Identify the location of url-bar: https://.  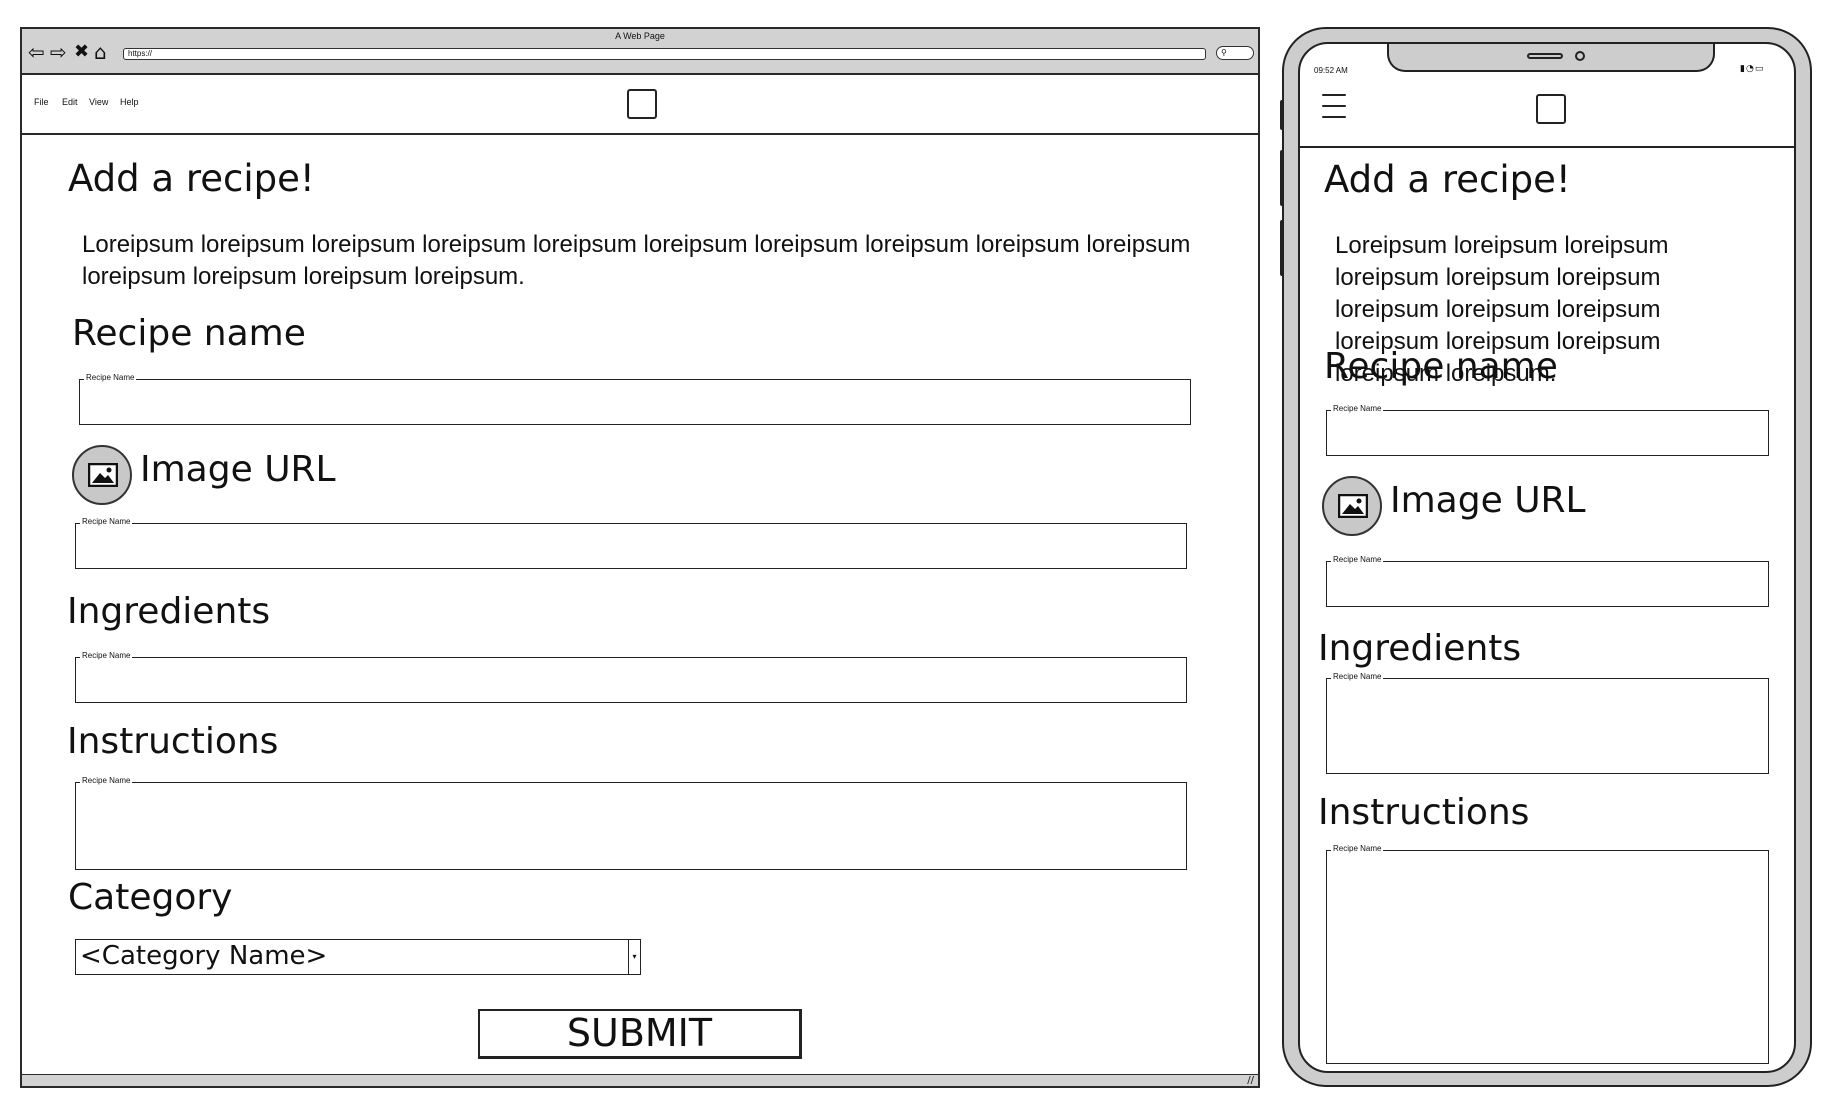
(664, 54).